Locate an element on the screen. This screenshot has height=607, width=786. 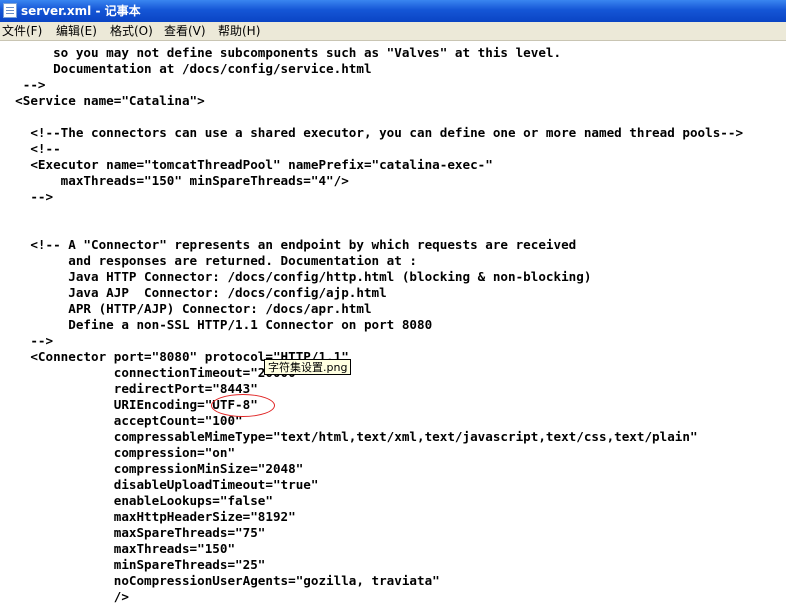
menu-view: 查看(V) is located at coordinates (185, 31).